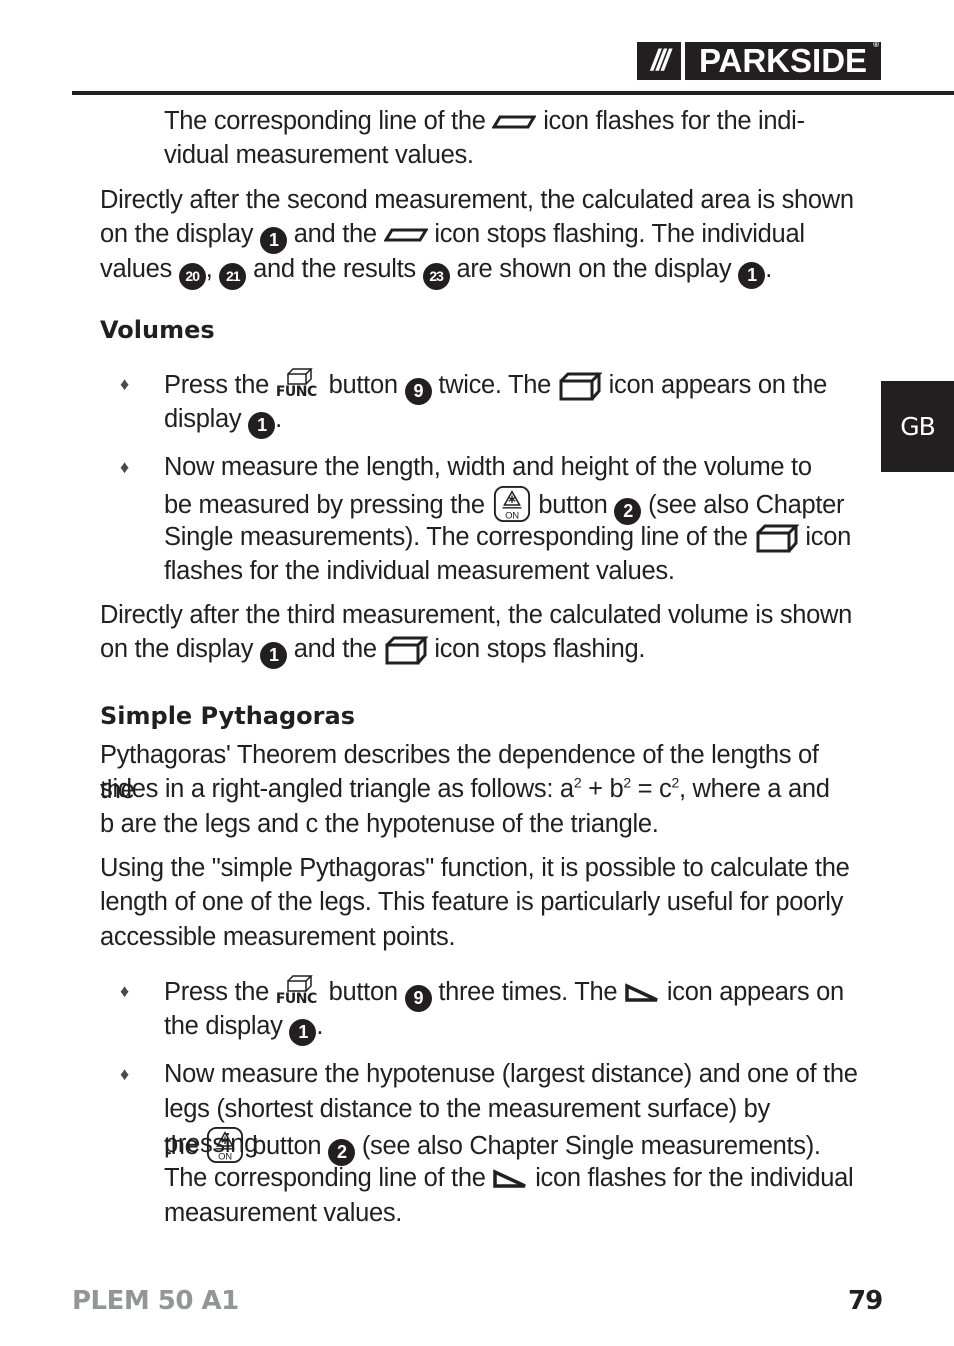 The image size is (954, 1346). What do you see at coordinates (876, 44) in the screenshot?
I see `registered-mark: ®` at bounding box center [876, 44].